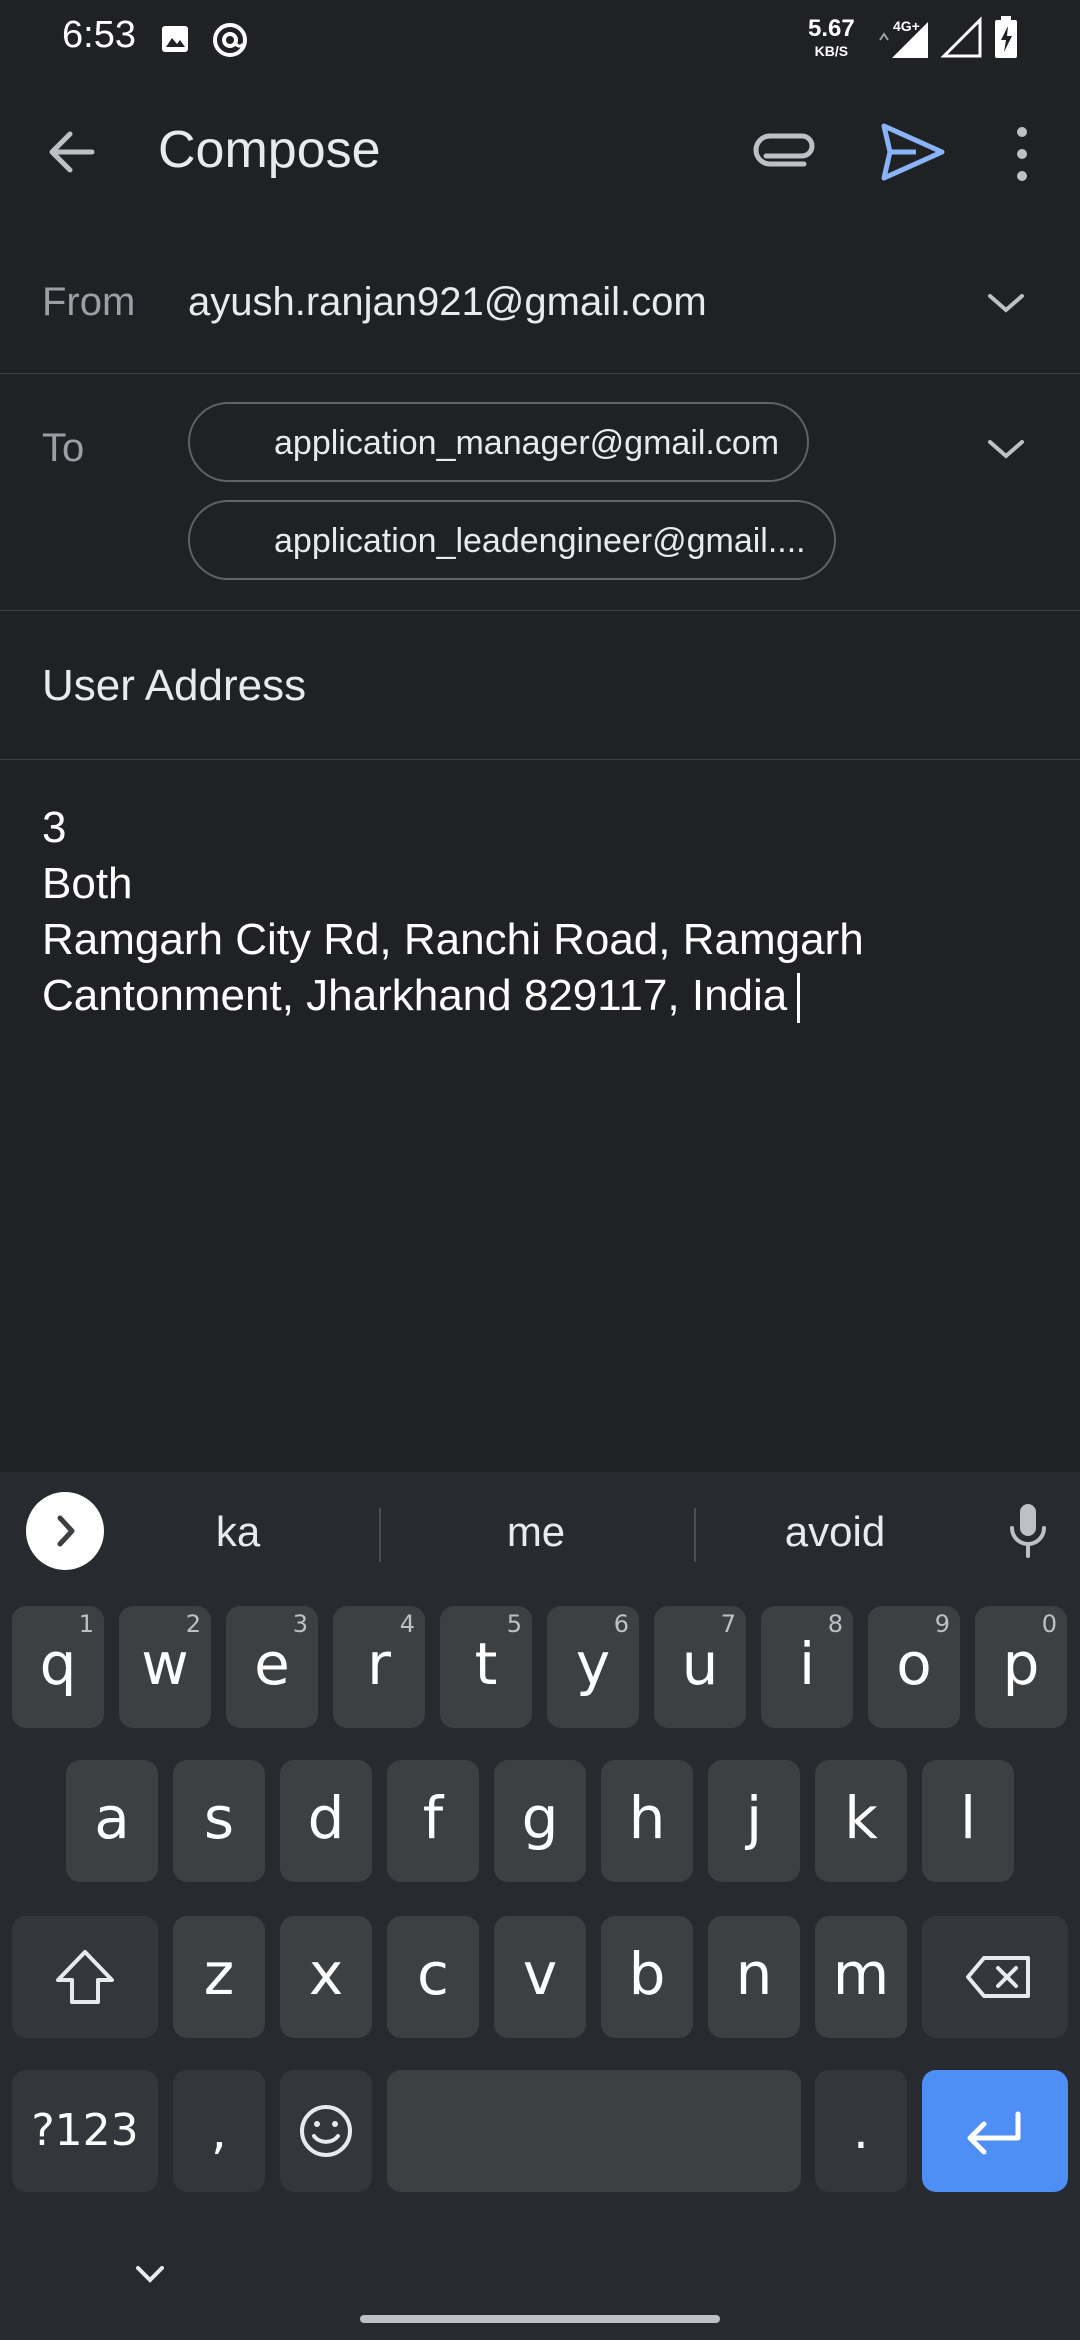 This screenshot has height=2340, width=1080. Describe the element at coordinates (968, 1821) in the screenshot. I see `key-l: l` at that location.